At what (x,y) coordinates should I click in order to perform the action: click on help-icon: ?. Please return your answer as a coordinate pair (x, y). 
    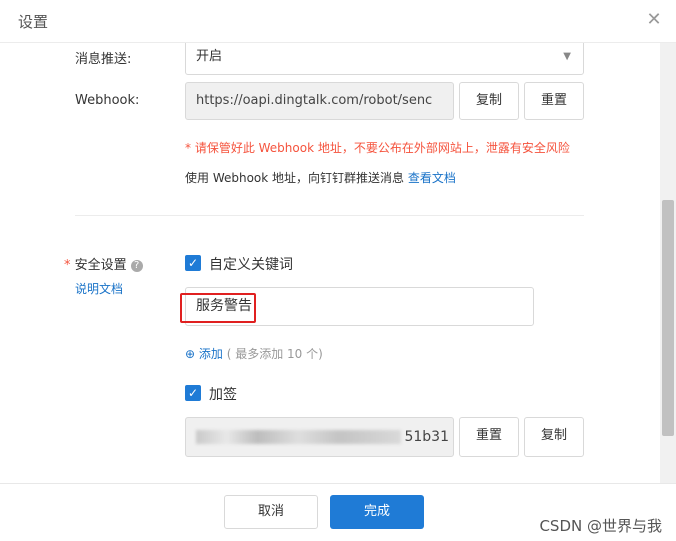
    Looking at the image, I should click on (136, 266).